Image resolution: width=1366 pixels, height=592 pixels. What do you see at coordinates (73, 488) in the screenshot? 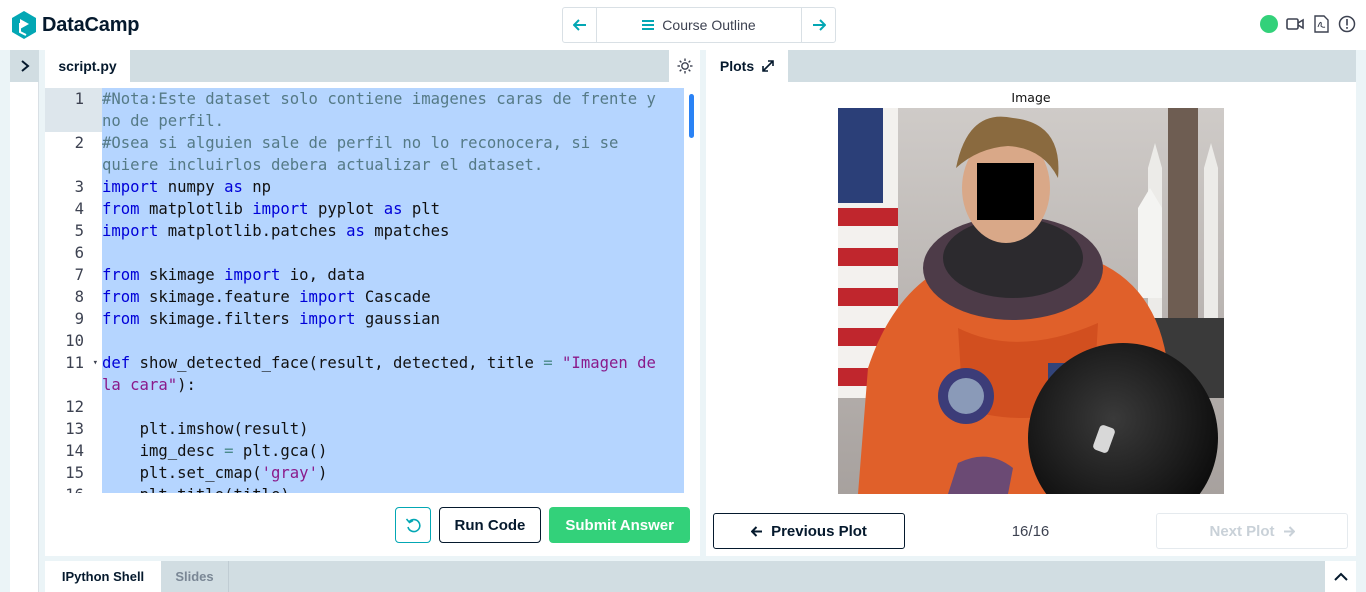
I see `line-number: 16` at bounding box center [73, 488].